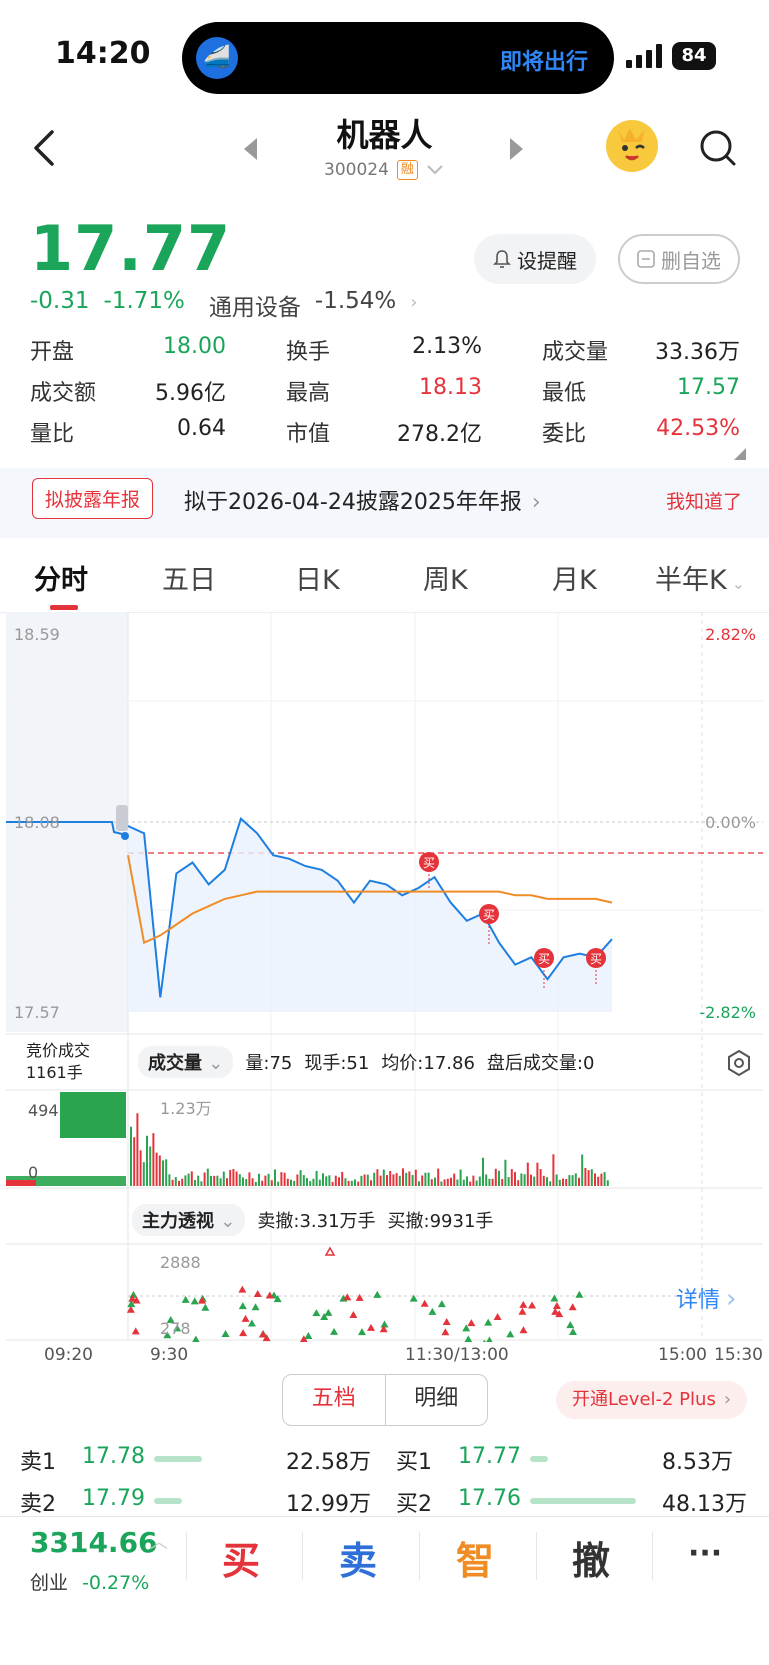 The image size is (769, 1665). What do you see at coordinates (61, 577) in the screenshot?
I see `tab-intraday: 分时` at bounding box center [61, 577].